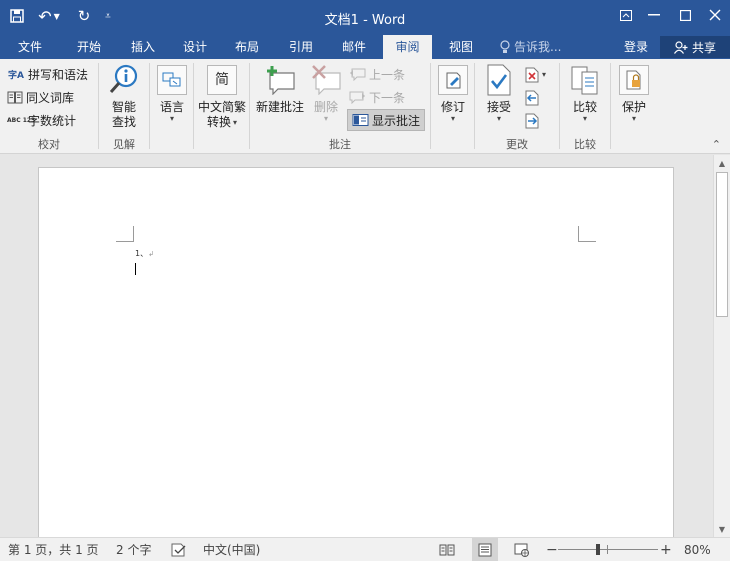  I want to click on accept-button: 接受 ▾, so click(499, 93).